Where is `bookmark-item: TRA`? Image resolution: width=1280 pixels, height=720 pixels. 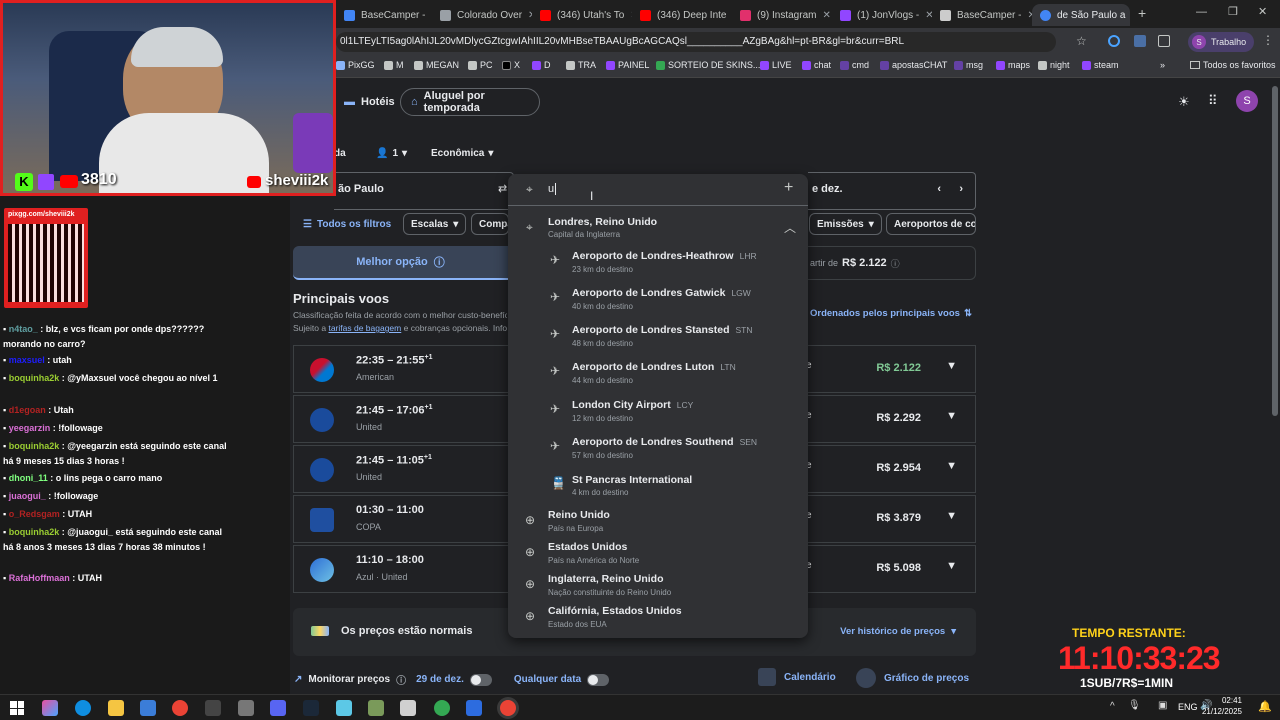 bookmark-item: TRA is located at coordinates (581, 65).